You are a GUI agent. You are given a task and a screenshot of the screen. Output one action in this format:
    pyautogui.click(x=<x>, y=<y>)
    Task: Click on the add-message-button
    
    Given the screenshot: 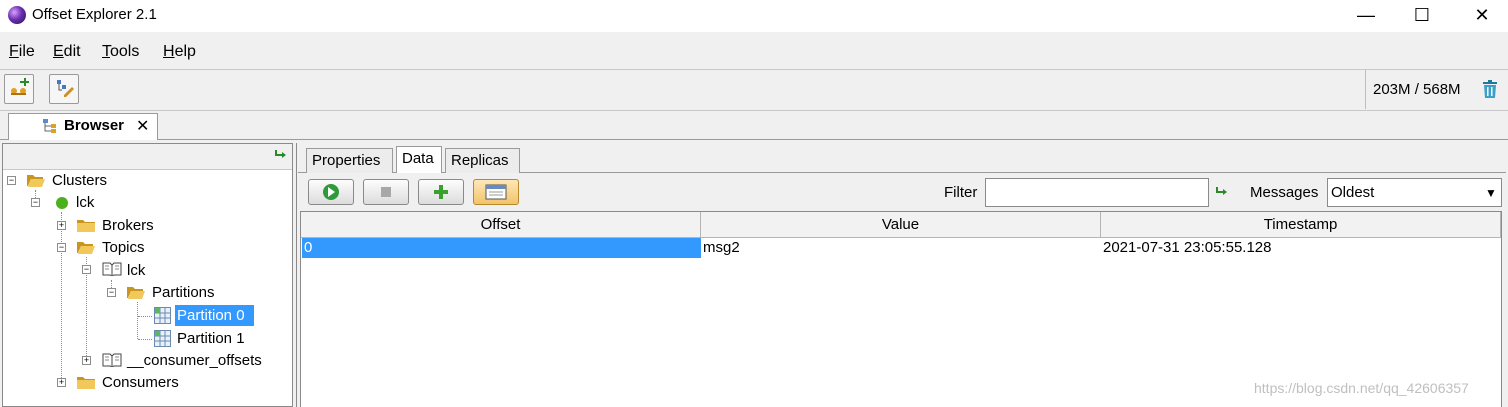 What is the action you would take?
    pyautogui.click(x=441, y=192)
    